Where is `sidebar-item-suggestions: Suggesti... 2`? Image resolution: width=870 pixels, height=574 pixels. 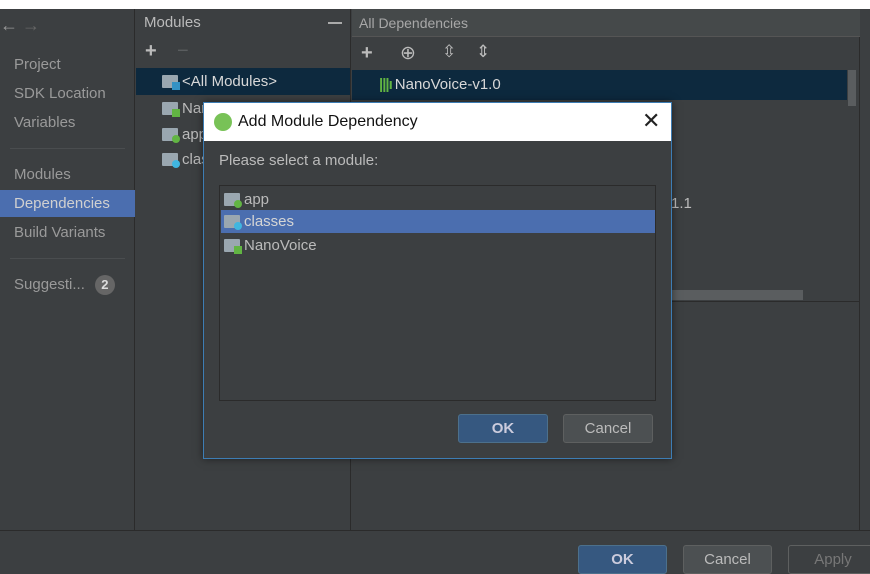
sidebar-item-suggestions: Suggesti... 2 is located at coordinates (67, 284).